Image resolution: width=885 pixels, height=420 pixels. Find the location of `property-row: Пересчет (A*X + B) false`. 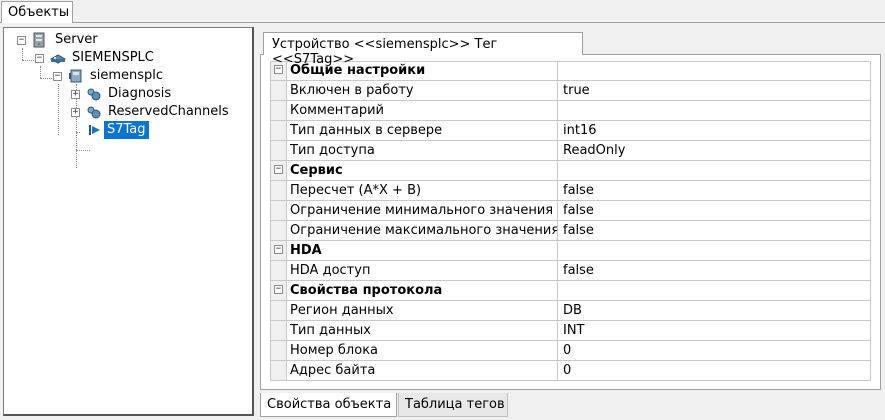

property-row: Пересчет (A*X + B) false is located at coordinates (570, 191).